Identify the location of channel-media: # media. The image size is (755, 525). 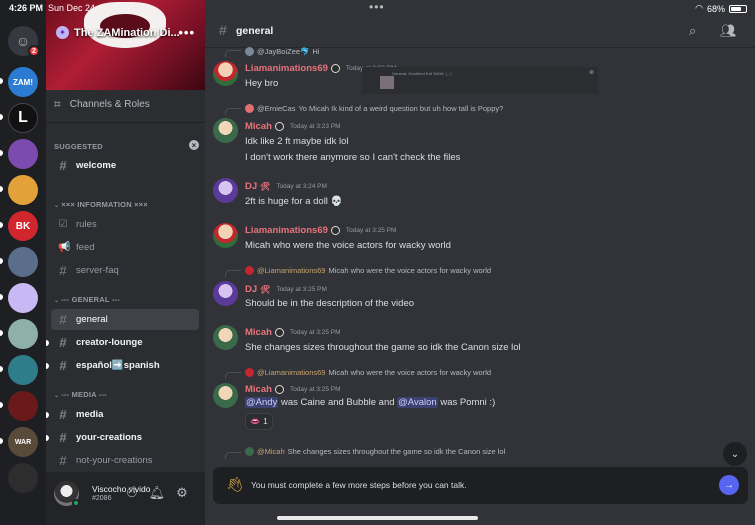
(122, 414).